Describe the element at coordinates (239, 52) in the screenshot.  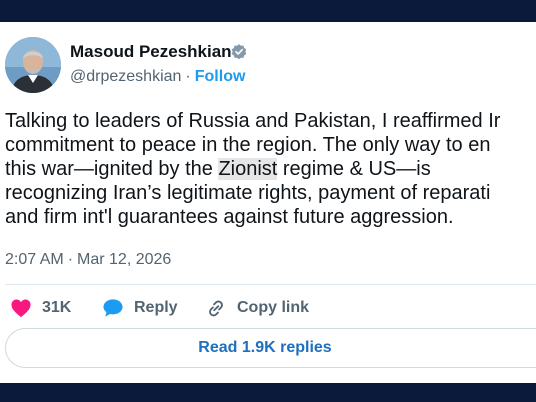
I see `verified-badge-icon` at that location.